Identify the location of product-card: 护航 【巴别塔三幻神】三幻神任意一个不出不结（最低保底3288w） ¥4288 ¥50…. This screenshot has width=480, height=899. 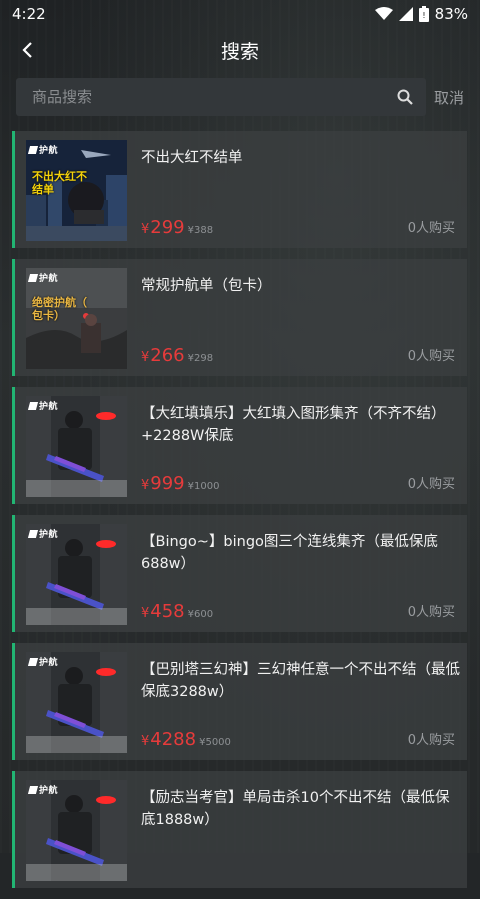
(239, 701).